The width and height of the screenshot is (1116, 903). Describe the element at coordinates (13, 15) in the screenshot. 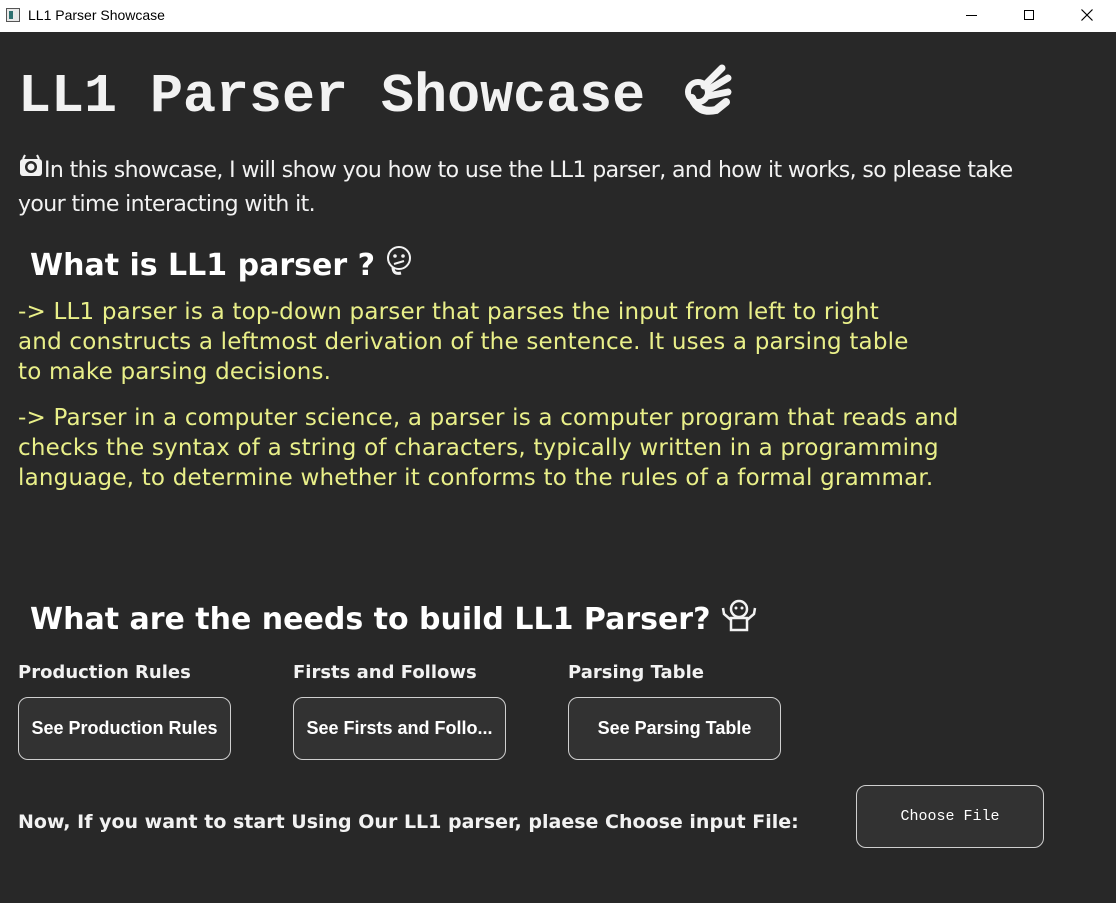

I see `app-icon` at that location.